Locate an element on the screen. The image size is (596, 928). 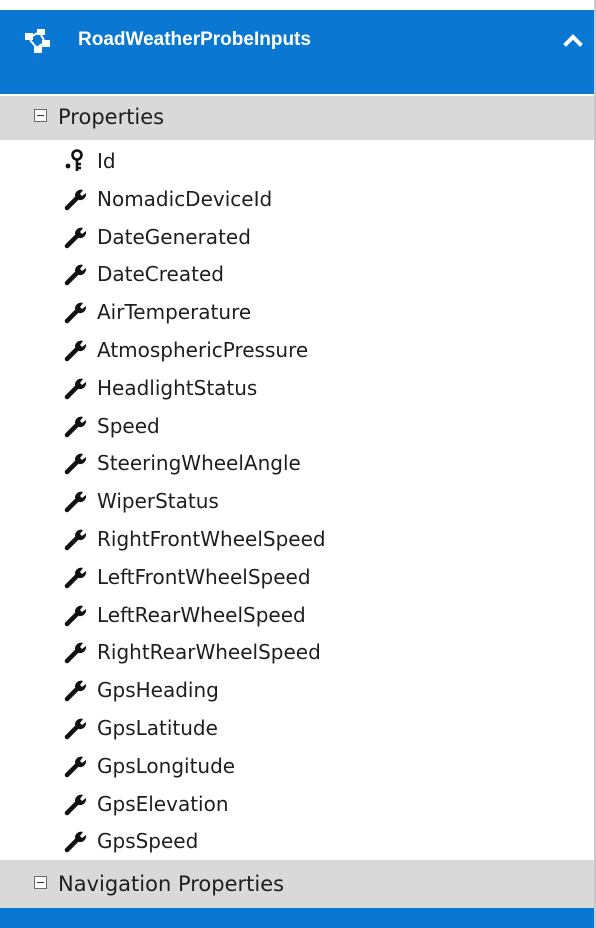
property-item: DateCreated is located at coordinates (297, 274).